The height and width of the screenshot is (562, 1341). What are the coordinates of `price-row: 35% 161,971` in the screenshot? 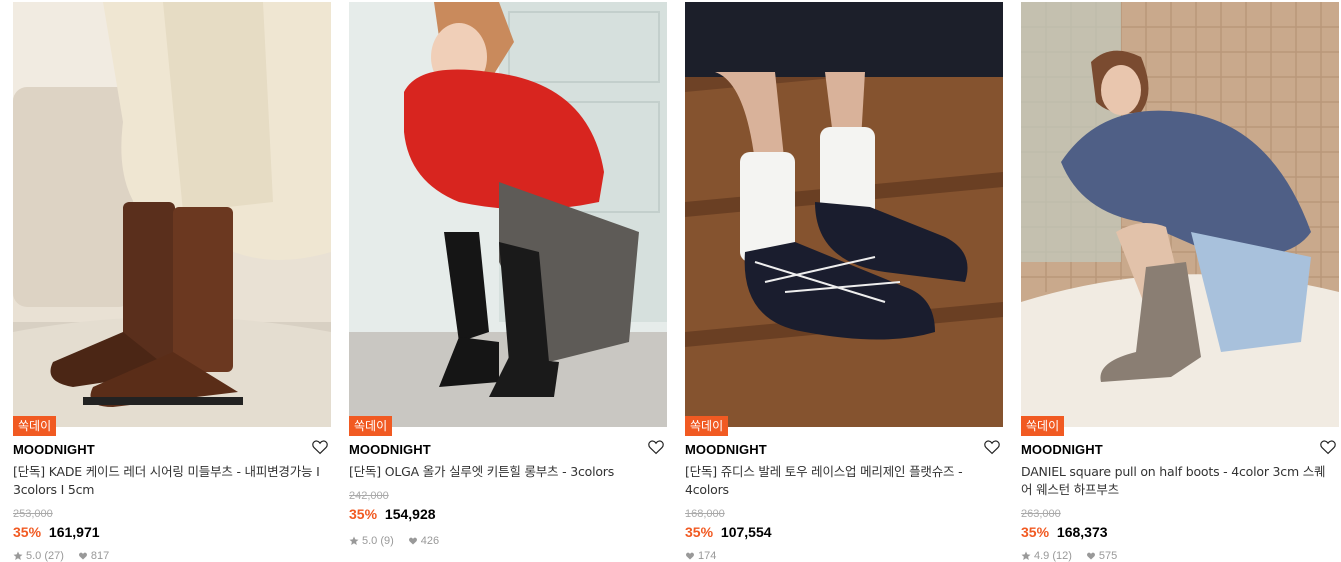 It's located at (56, 532).